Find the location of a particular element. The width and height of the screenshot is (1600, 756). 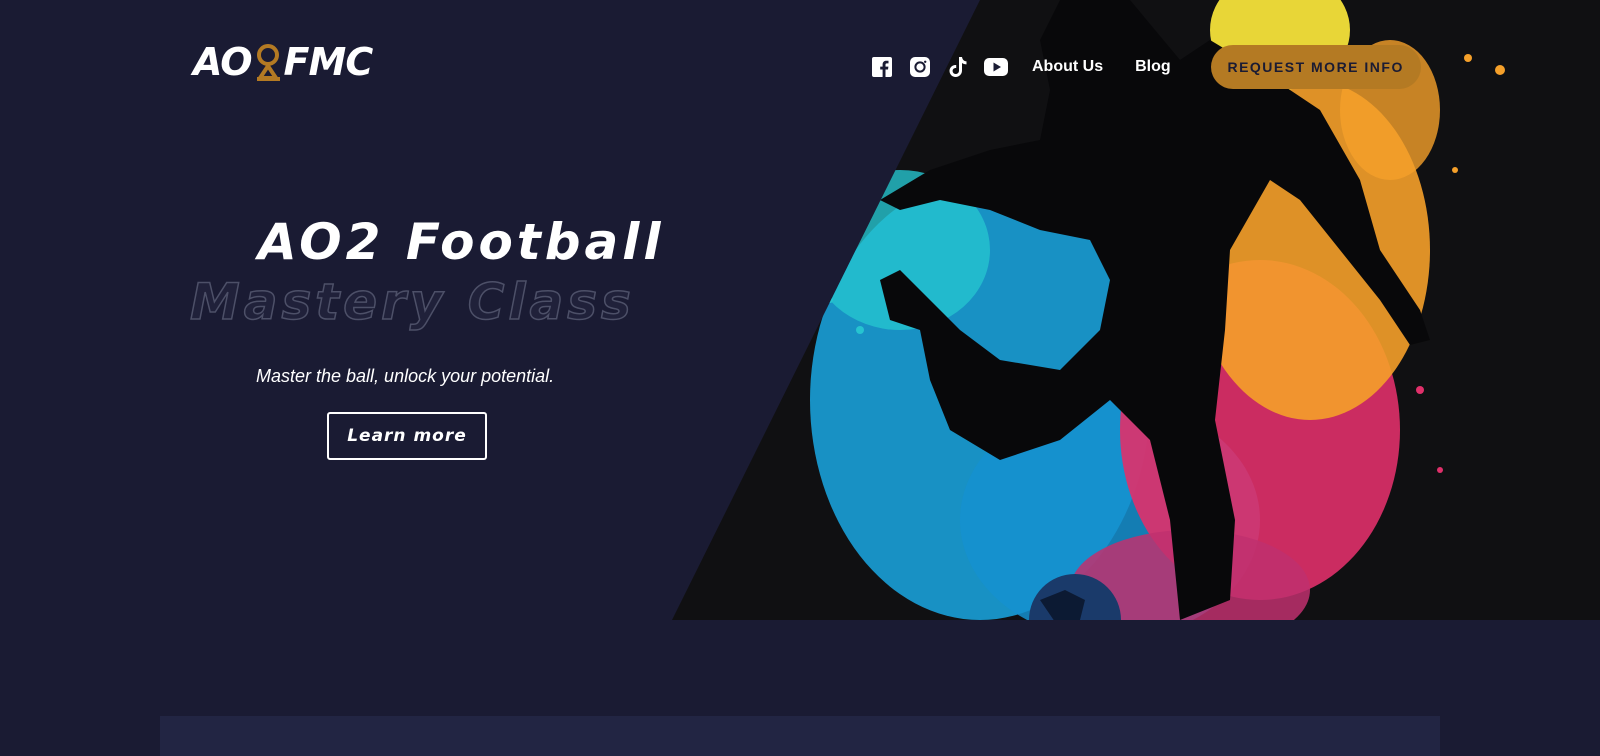

facebook-icon is located at coordinates (882, 67).